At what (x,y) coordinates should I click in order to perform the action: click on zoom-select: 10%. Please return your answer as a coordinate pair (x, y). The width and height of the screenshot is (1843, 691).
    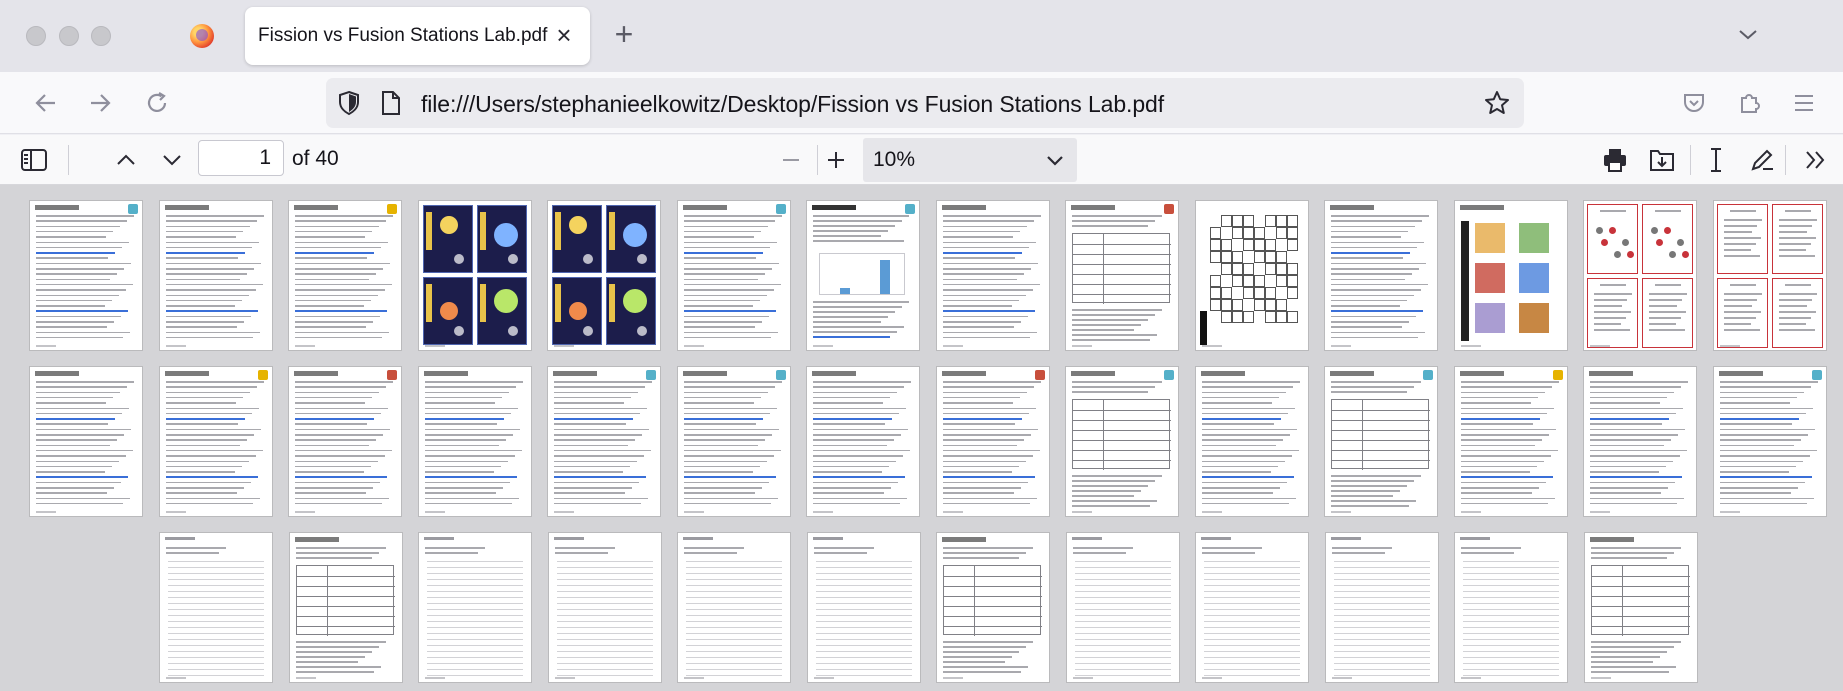
    Looking at the image, I should click on (970, 160).